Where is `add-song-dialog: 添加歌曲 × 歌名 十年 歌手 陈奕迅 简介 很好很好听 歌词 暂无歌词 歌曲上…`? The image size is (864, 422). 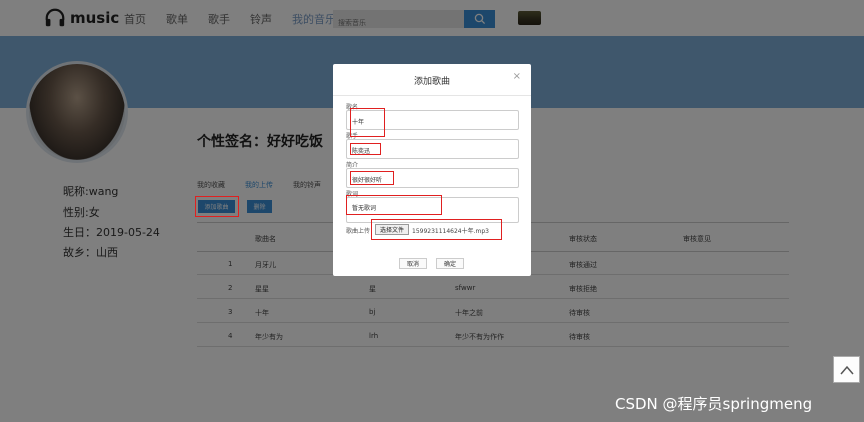 add-song-dialog: 添加歌曲 × 歌名 十年 歌手 陈奕迅 简介 很好很好听 歌词 暂无歌词 歌曲上… is located at coordinates (432, 170).